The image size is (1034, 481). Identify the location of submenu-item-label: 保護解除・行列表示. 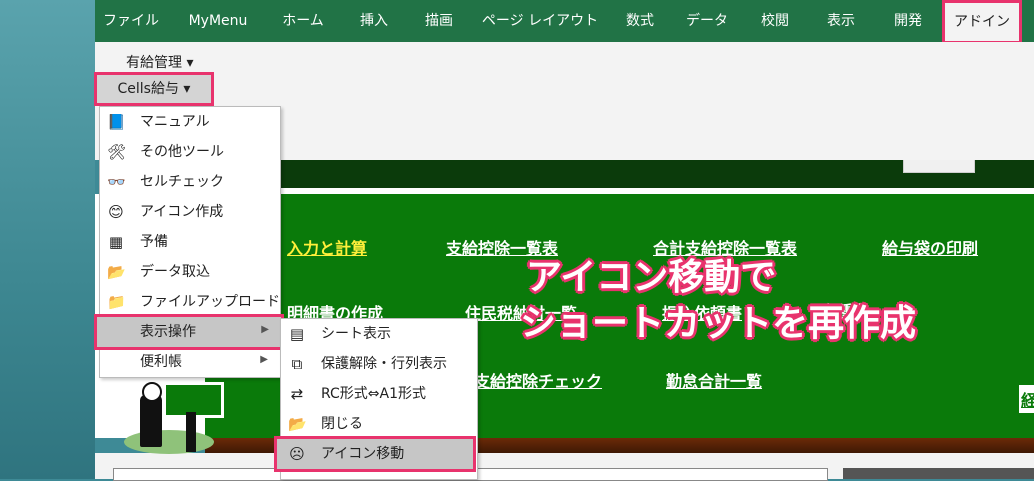
(384, 364).